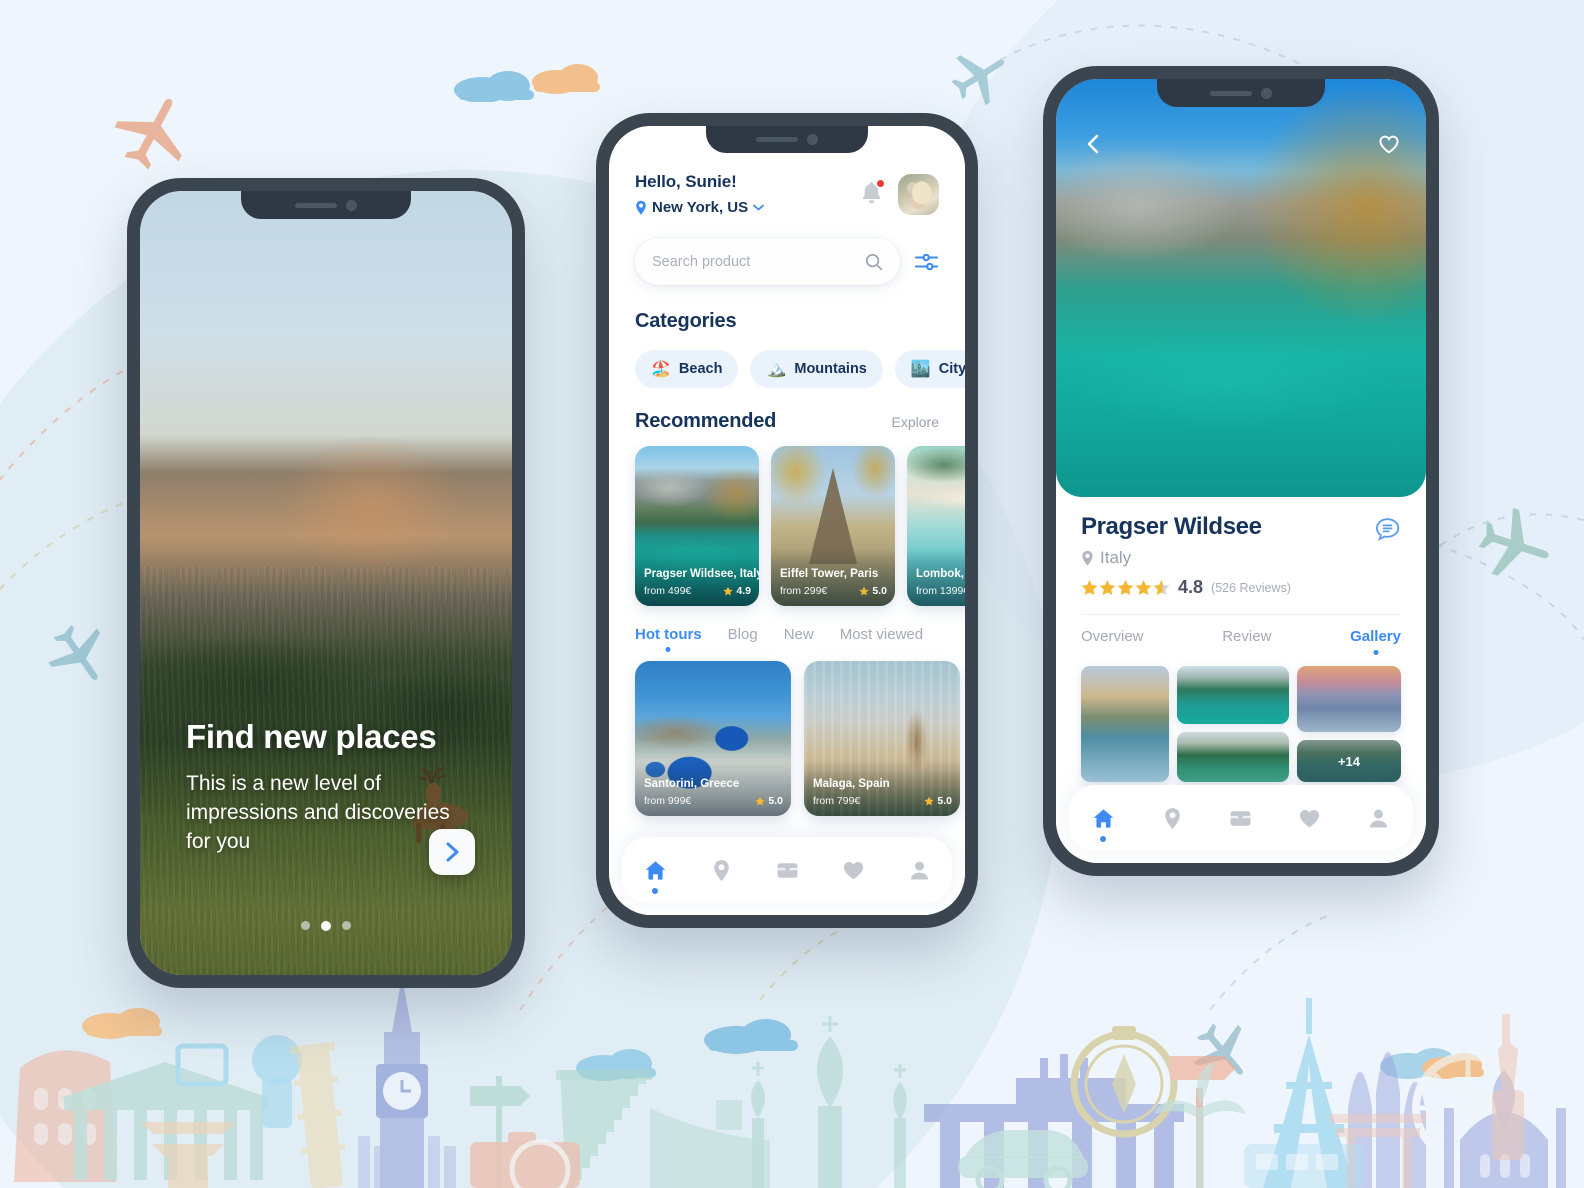  I want to click on category-chips: 🏖️ Beach 🏔️ Mountains 🏙️ City 🌲 Forest, so click(800, 369).